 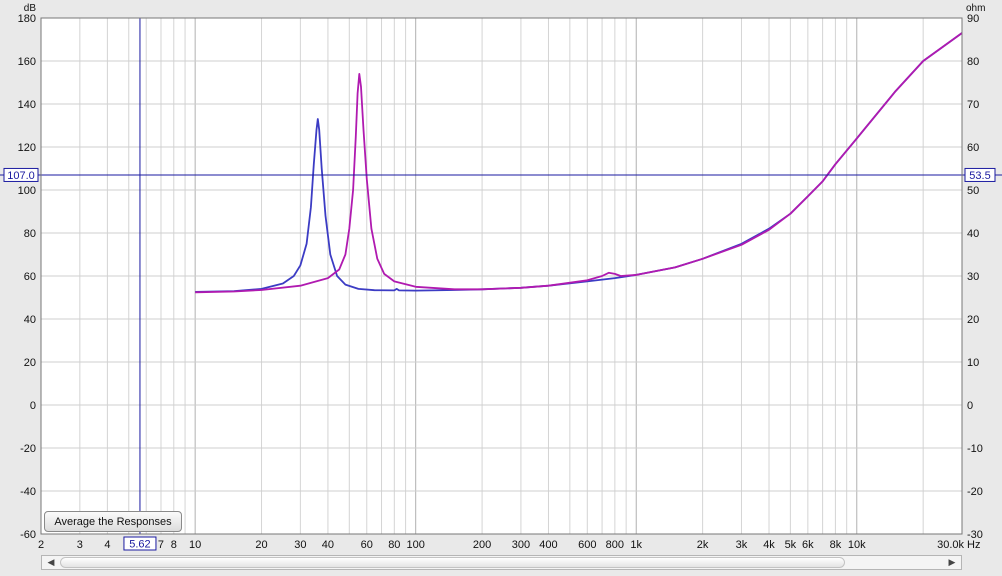 I want to click on y-left-tick-label: -60, so click(x=28, y=535).